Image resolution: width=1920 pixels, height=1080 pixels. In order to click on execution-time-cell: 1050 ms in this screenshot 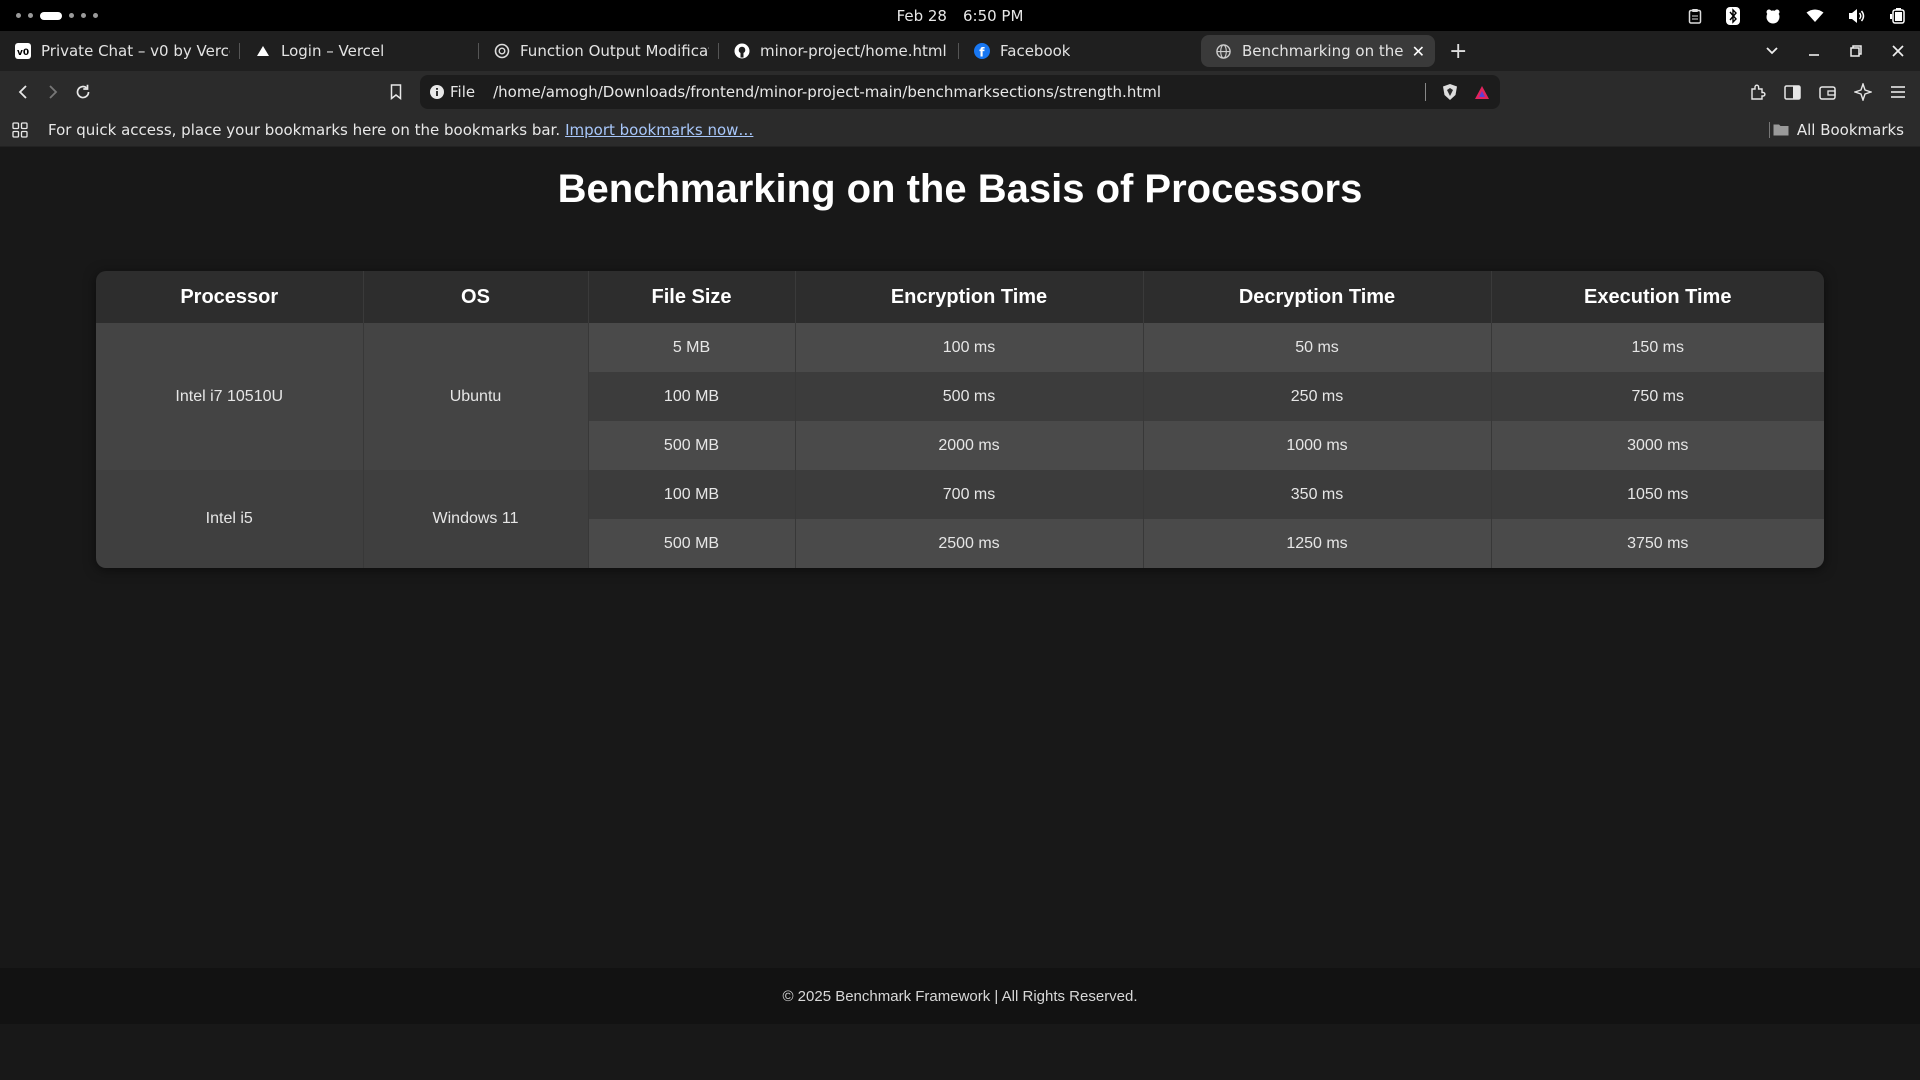, I will do `click(1657, 494)`.